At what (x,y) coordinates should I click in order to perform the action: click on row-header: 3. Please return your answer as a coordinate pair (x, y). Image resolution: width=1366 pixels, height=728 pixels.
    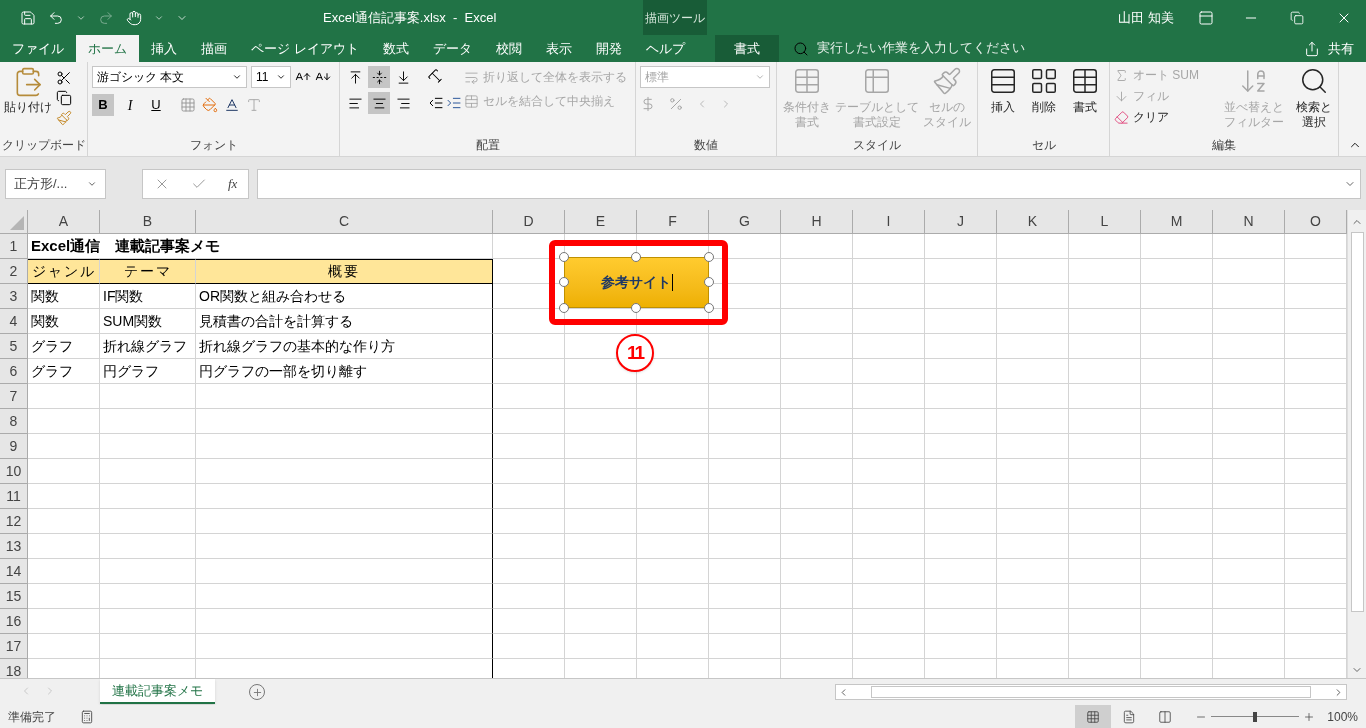
    Looking at the image, I should click on (14, 296).